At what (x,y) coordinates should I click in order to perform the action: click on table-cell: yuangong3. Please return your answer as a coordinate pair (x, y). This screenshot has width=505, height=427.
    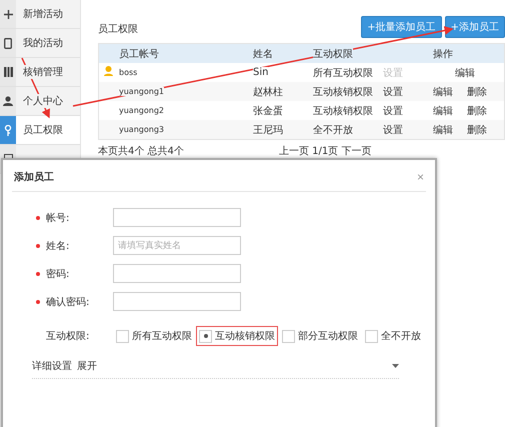
    Looking at the image, I should click on (141, 129).